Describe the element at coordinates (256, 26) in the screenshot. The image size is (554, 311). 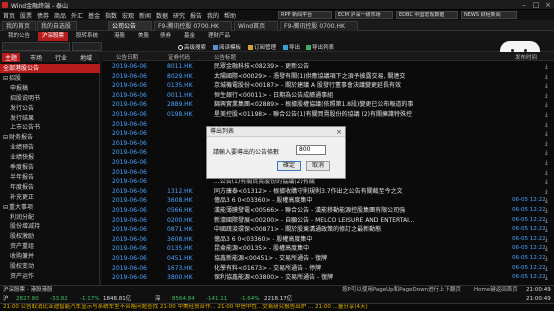
I see `tab-wind-home: Wind首页` at that location.